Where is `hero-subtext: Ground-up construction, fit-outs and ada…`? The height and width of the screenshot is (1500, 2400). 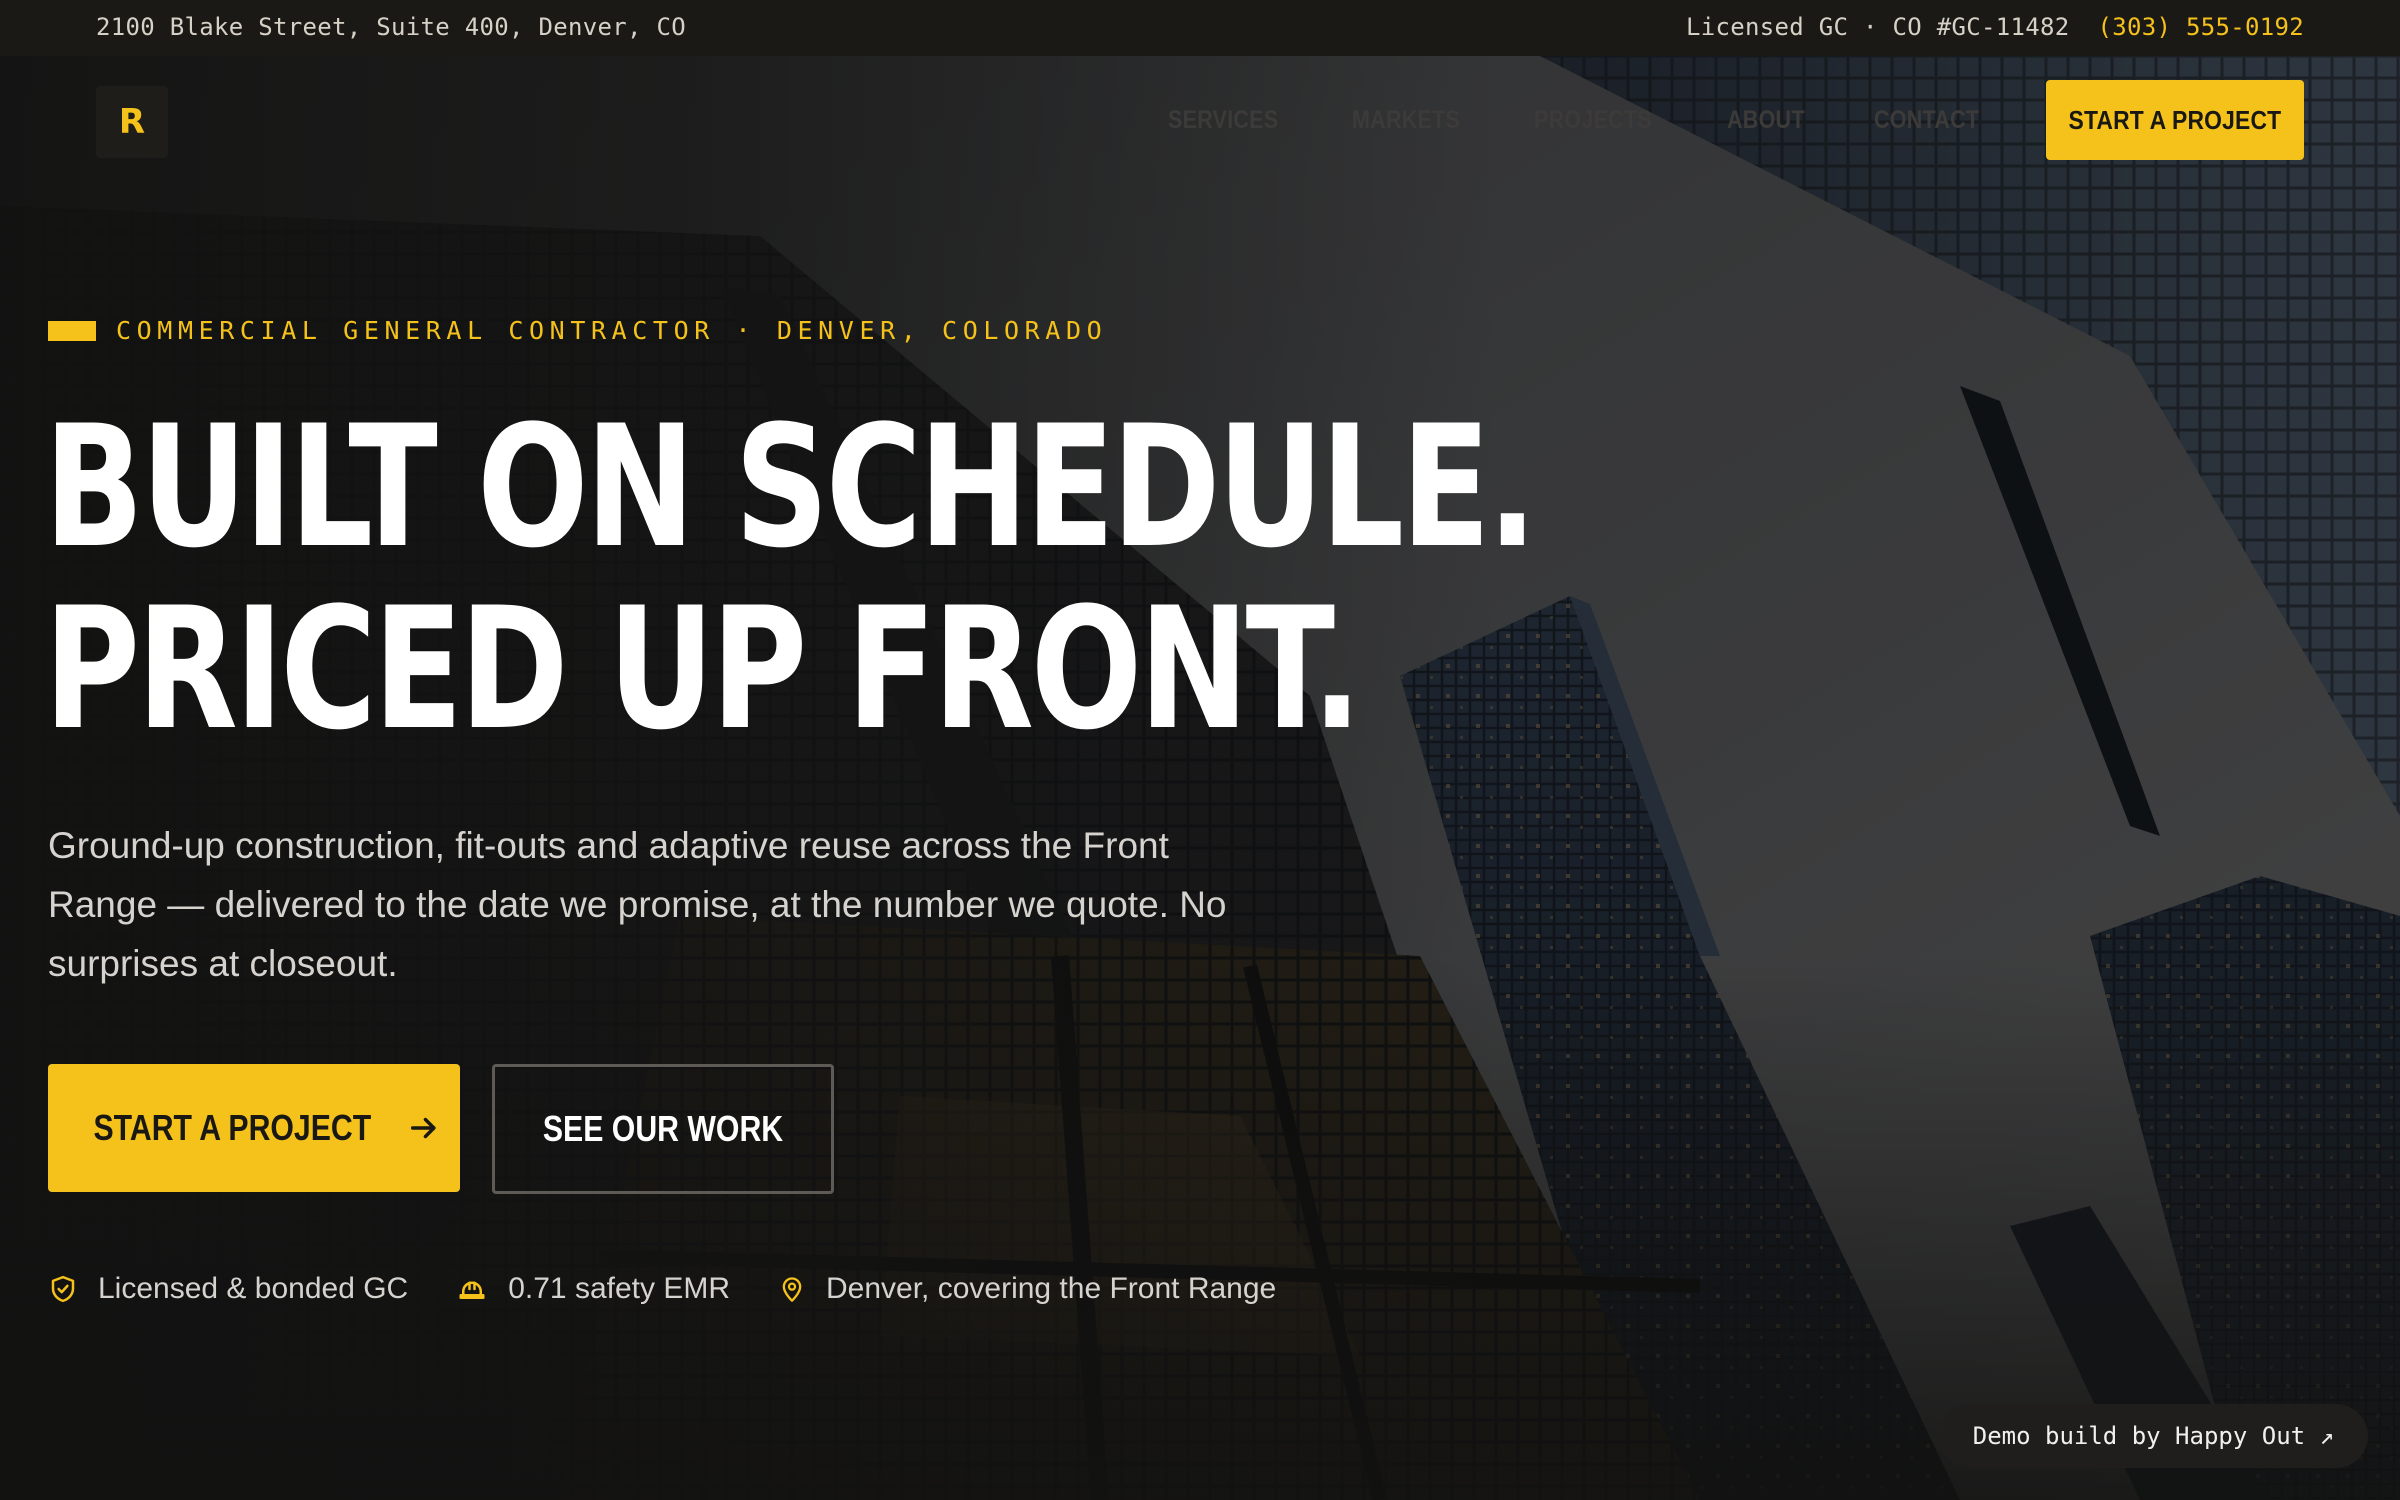
hero-subtext: Ground-up construction, fit-outs and ada… is located at coordinates (637, 904).